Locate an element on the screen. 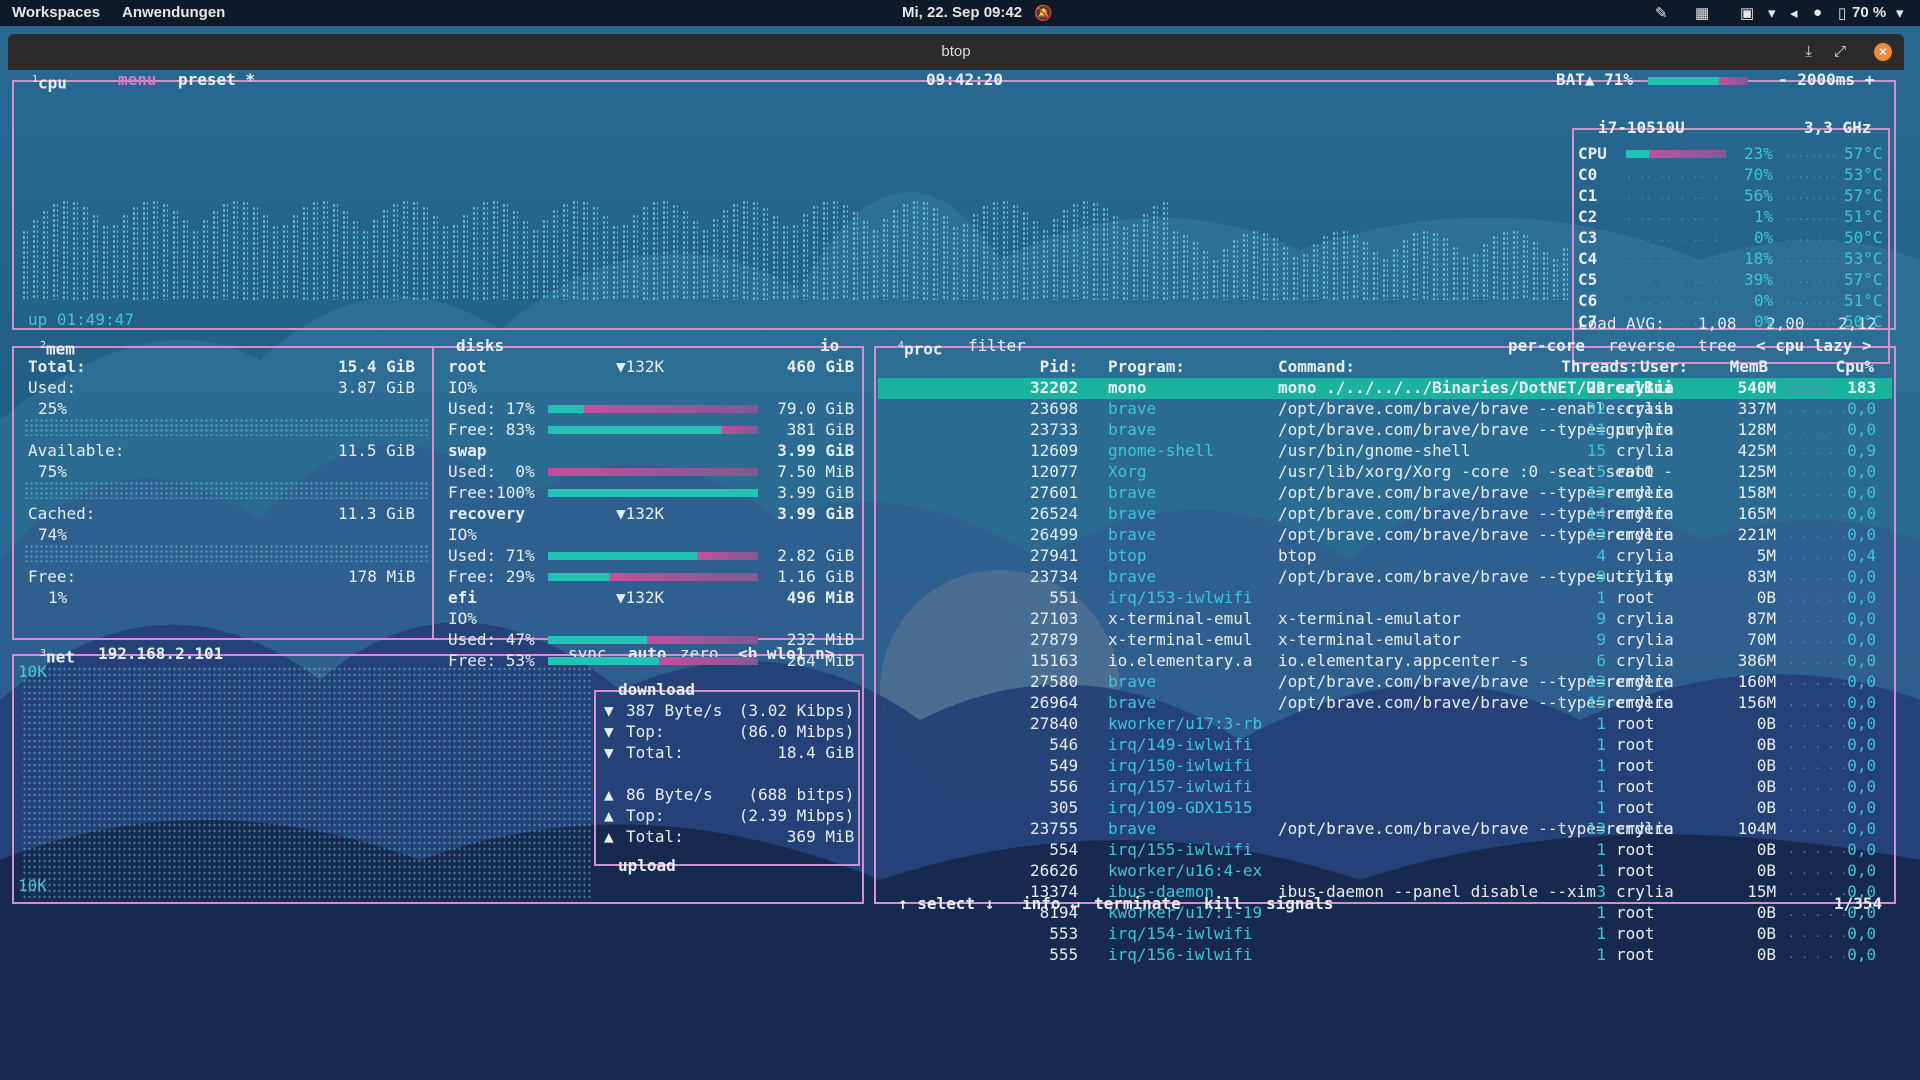 Image resolution: width=1920 pixels, height=1080 pixels. proc-mem: 156M is located at coordinates (1757, 703).